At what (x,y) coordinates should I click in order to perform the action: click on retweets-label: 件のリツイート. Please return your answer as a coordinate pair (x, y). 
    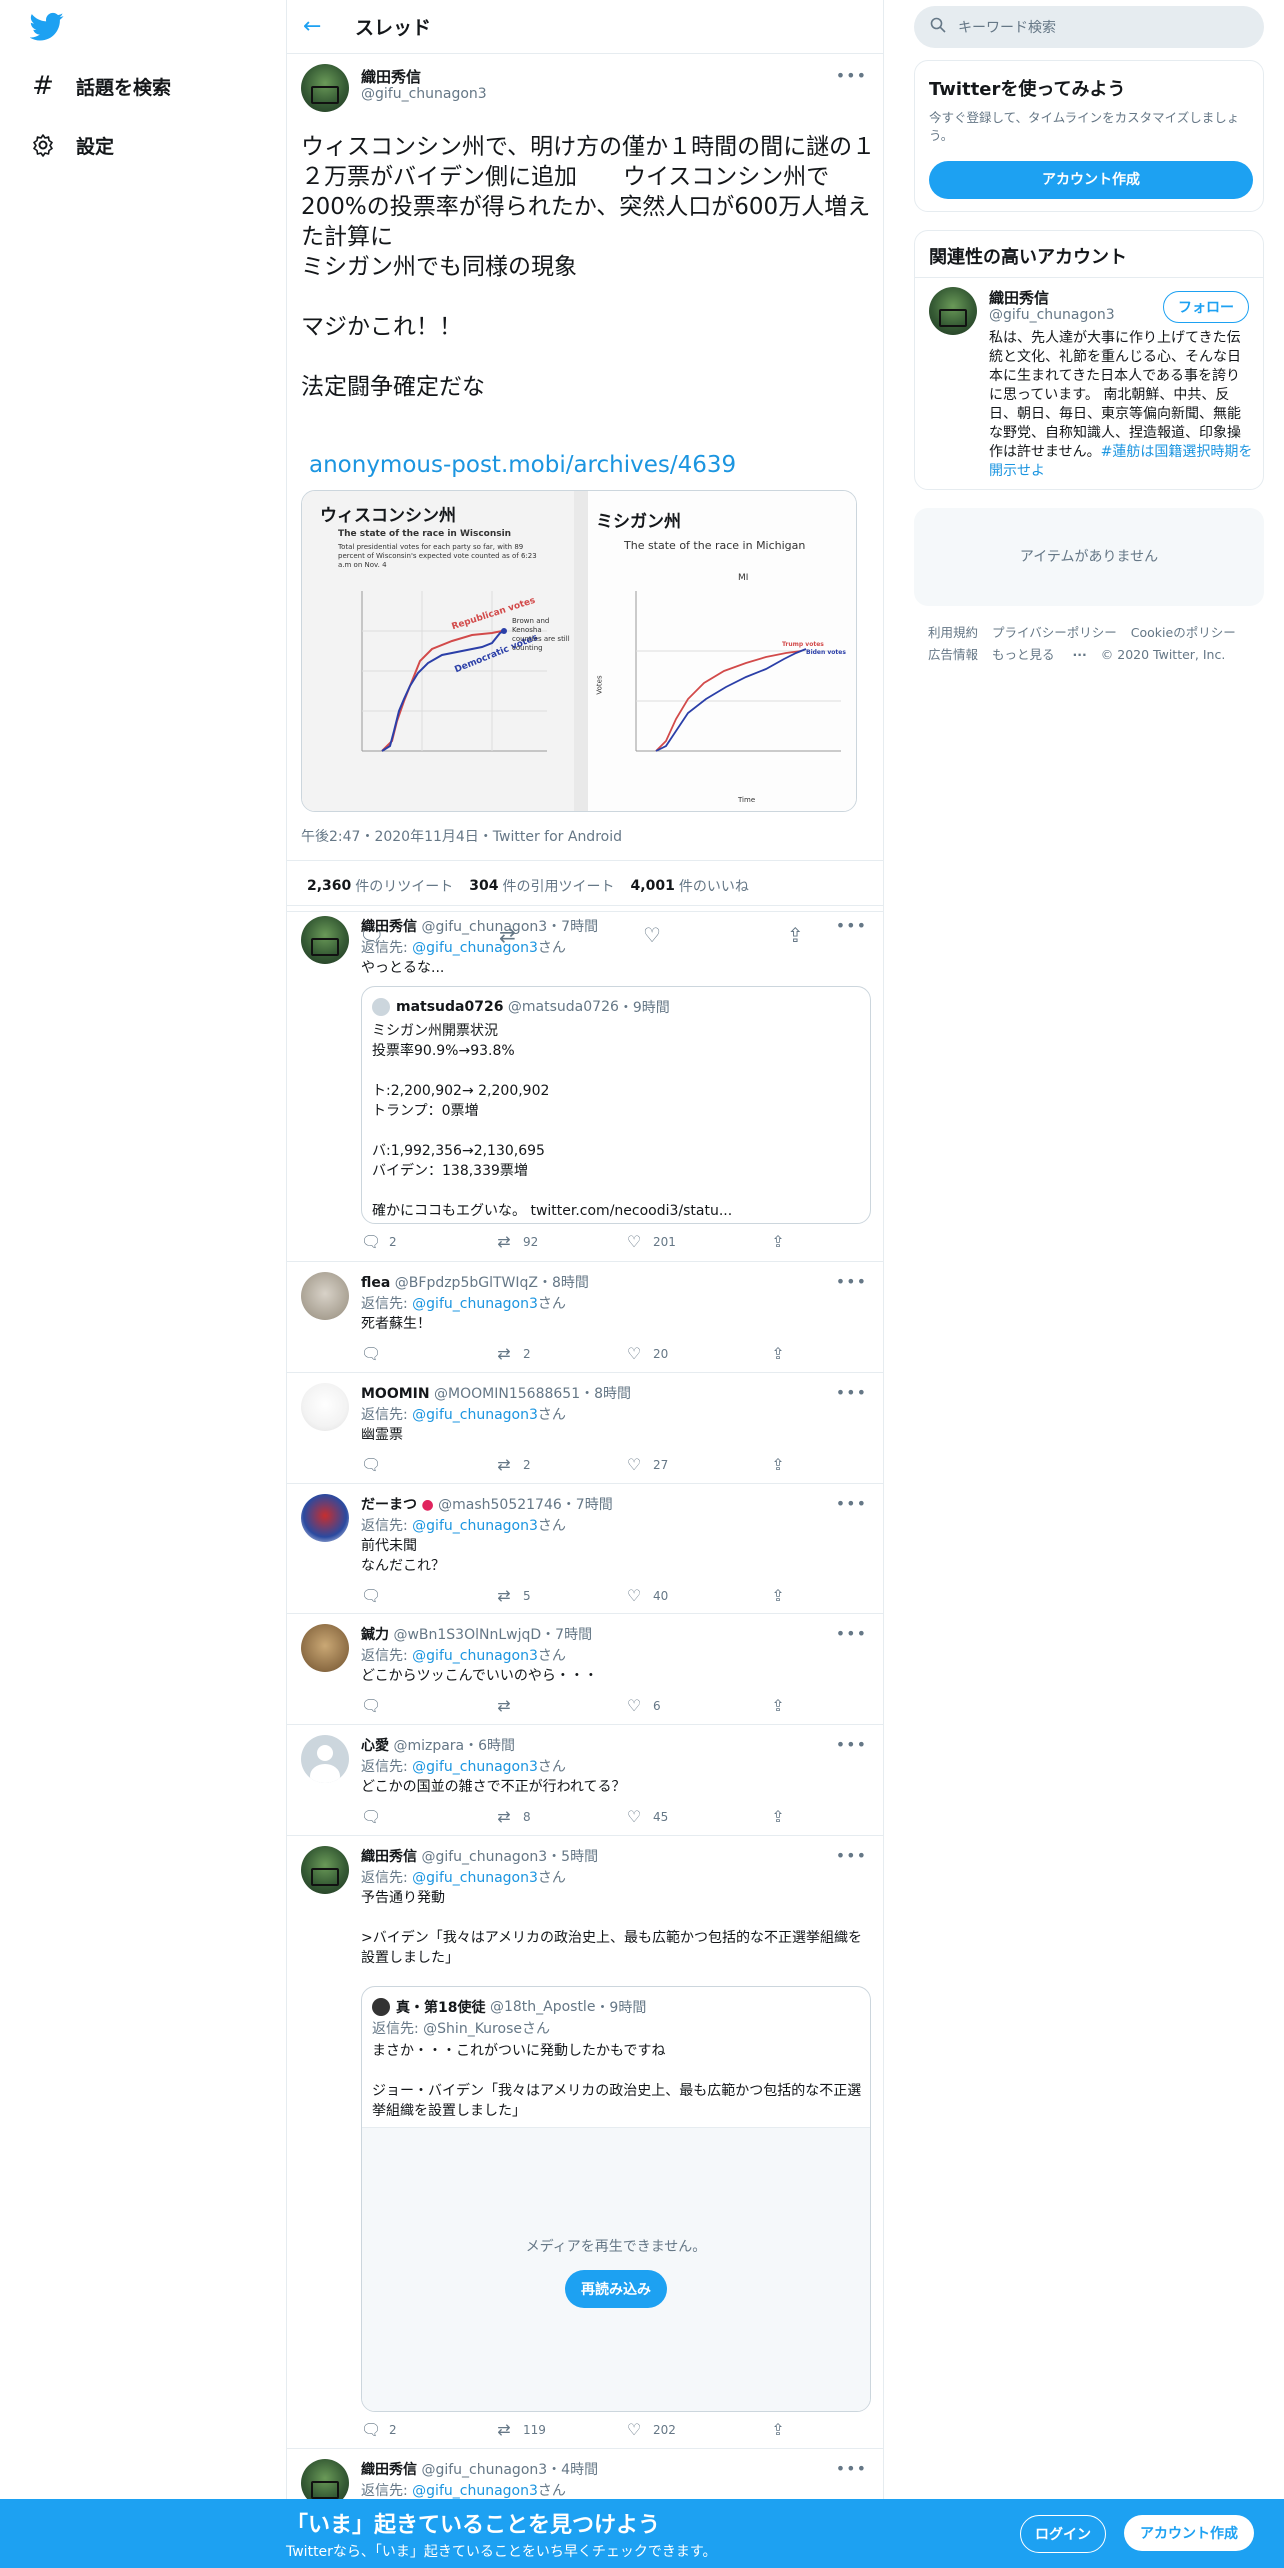
    Looking at the image, I should click on (404, 886).